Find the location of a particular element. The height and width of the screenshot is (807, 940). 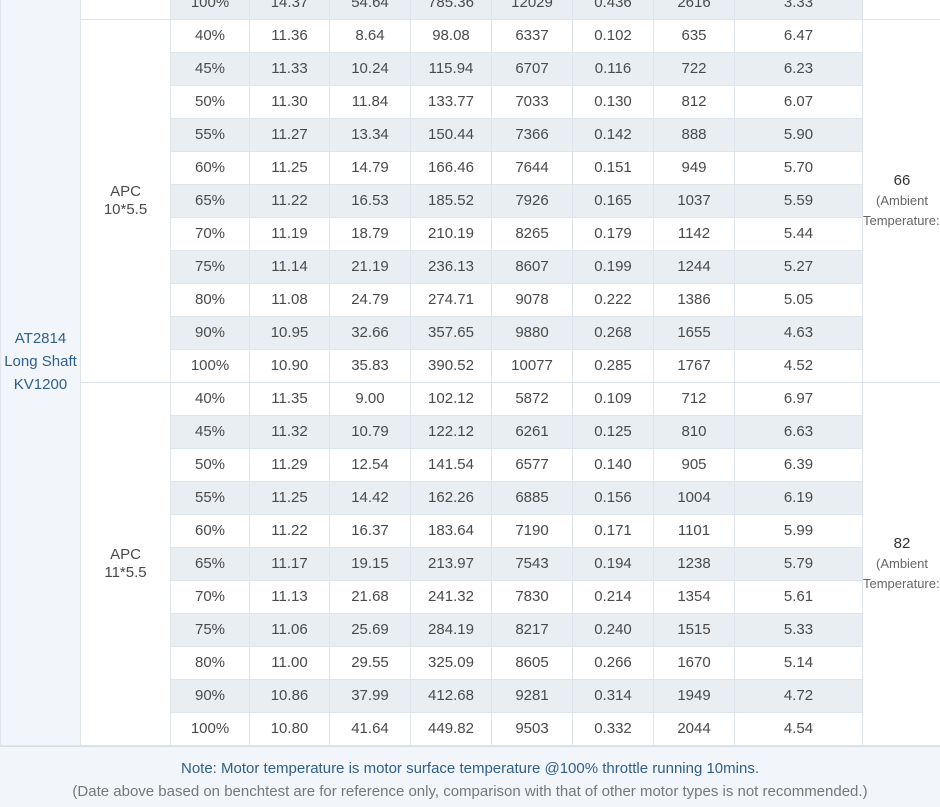

torque-cell: 0.156 is located at coordinates (613, 498).